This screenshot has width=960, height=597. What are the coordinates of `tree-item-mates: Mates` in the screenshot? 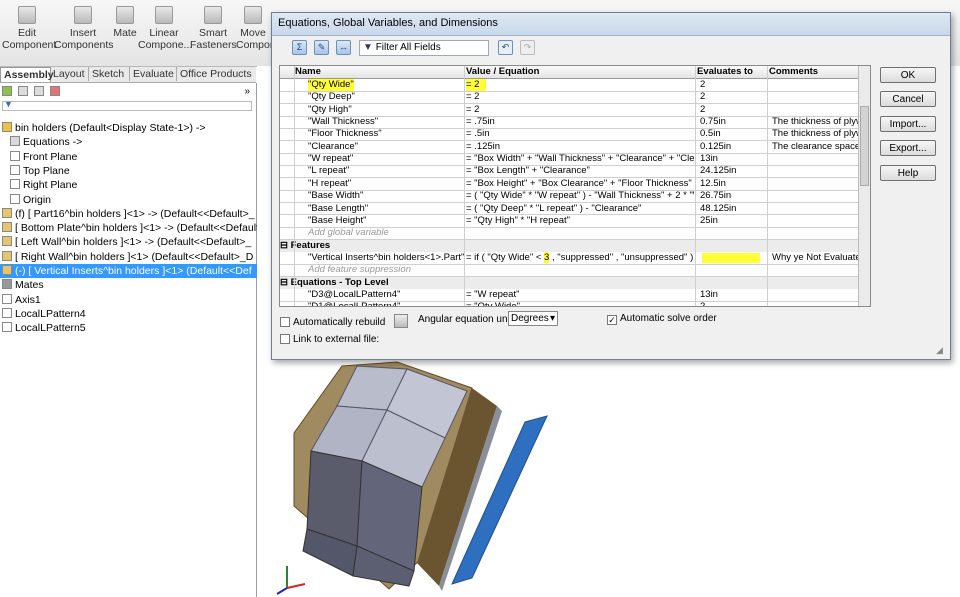 It's located at (128, 285).